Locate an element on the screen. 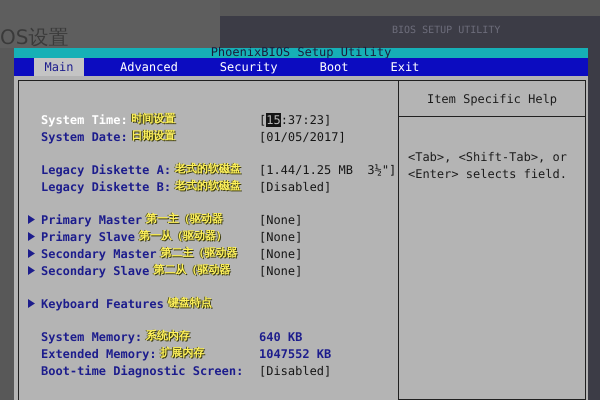 This screenshot has width=600, height=400. annotation-text: 时间设置 is located at coordinates (154, 119).